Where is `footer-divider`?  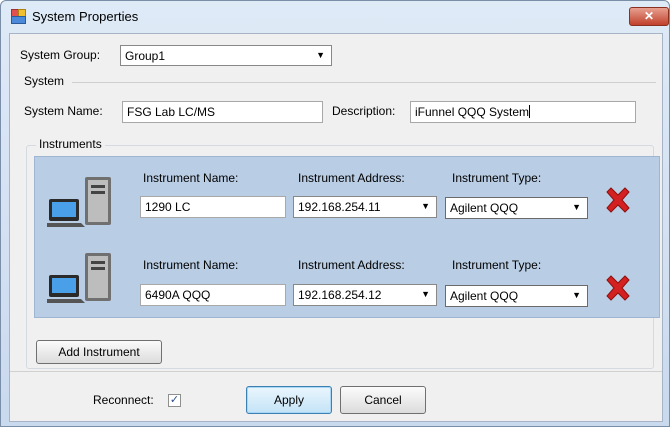 footer-divider is located at coordinates (336, 371).